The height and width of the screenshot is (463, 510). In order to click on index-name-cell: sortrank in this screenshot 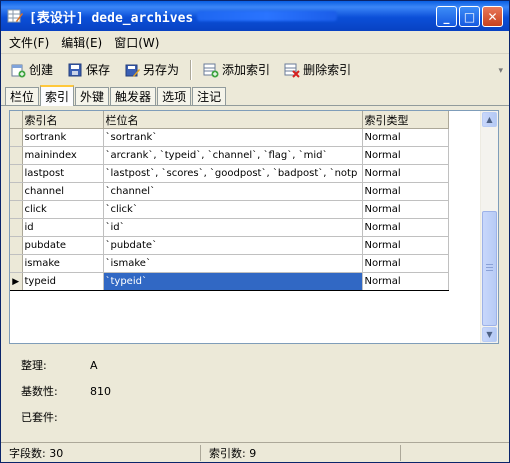, I will do `click(63, 137)`.